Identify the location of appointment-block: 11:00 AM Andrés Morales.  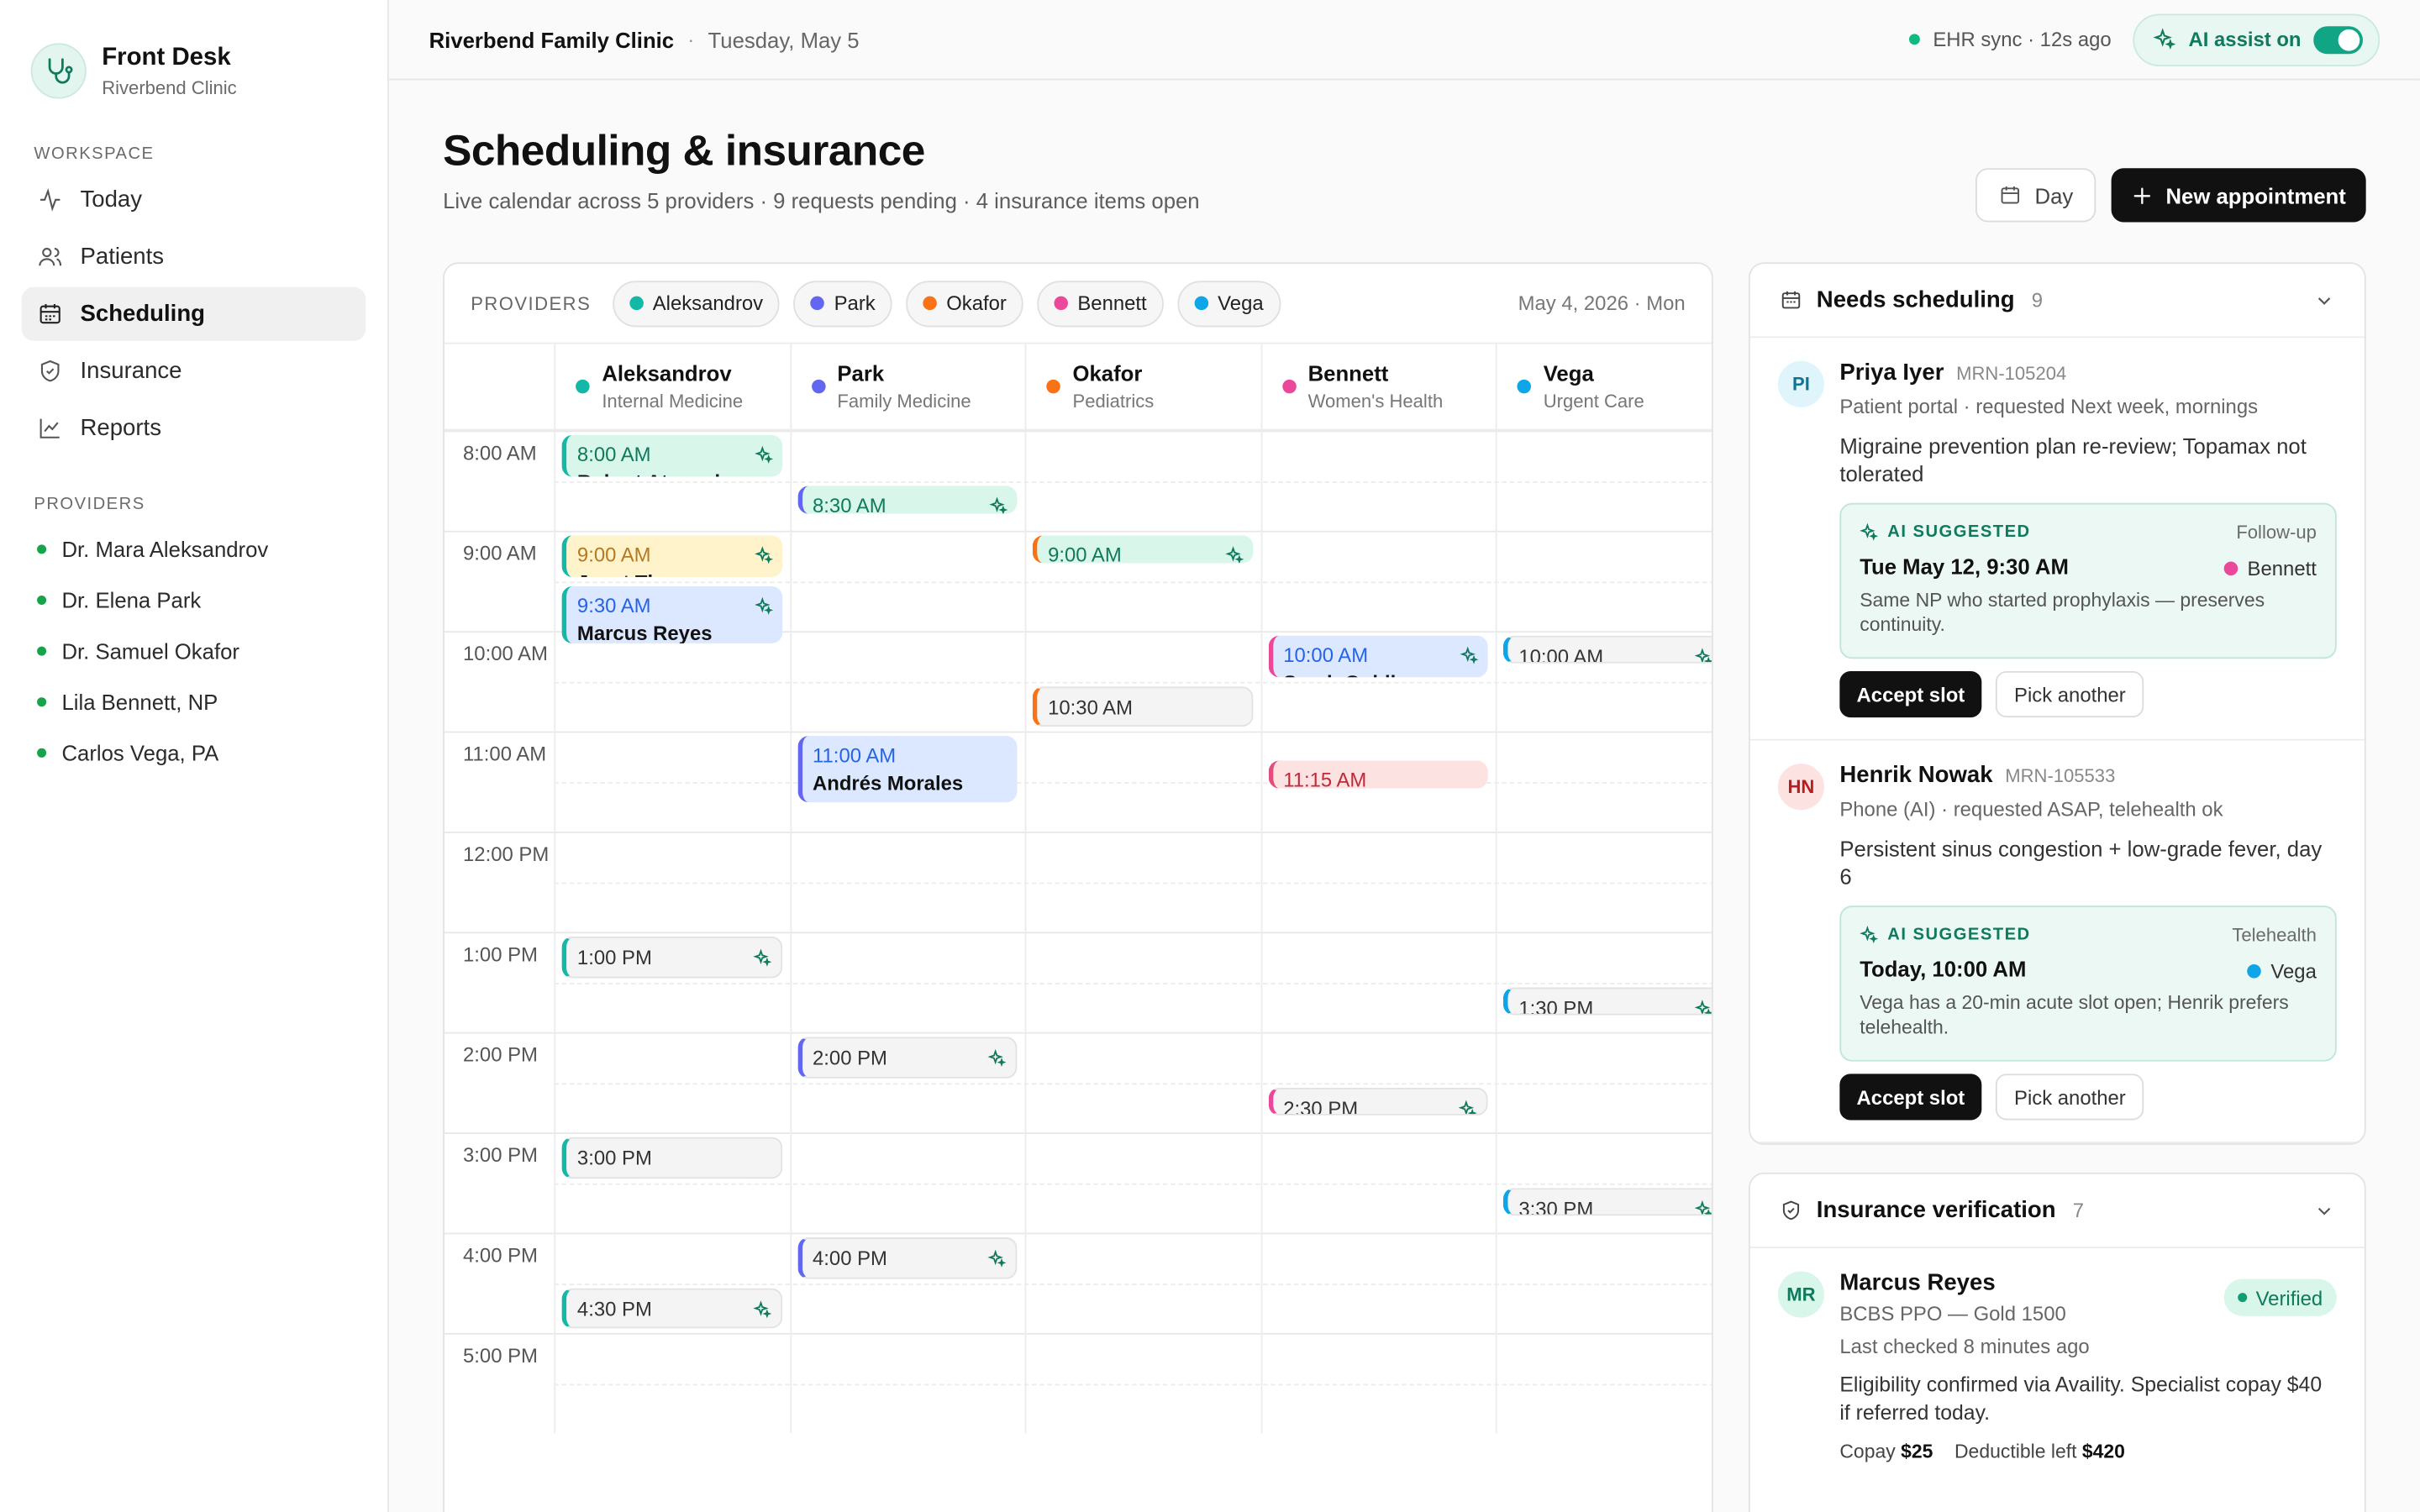
(907, 769).